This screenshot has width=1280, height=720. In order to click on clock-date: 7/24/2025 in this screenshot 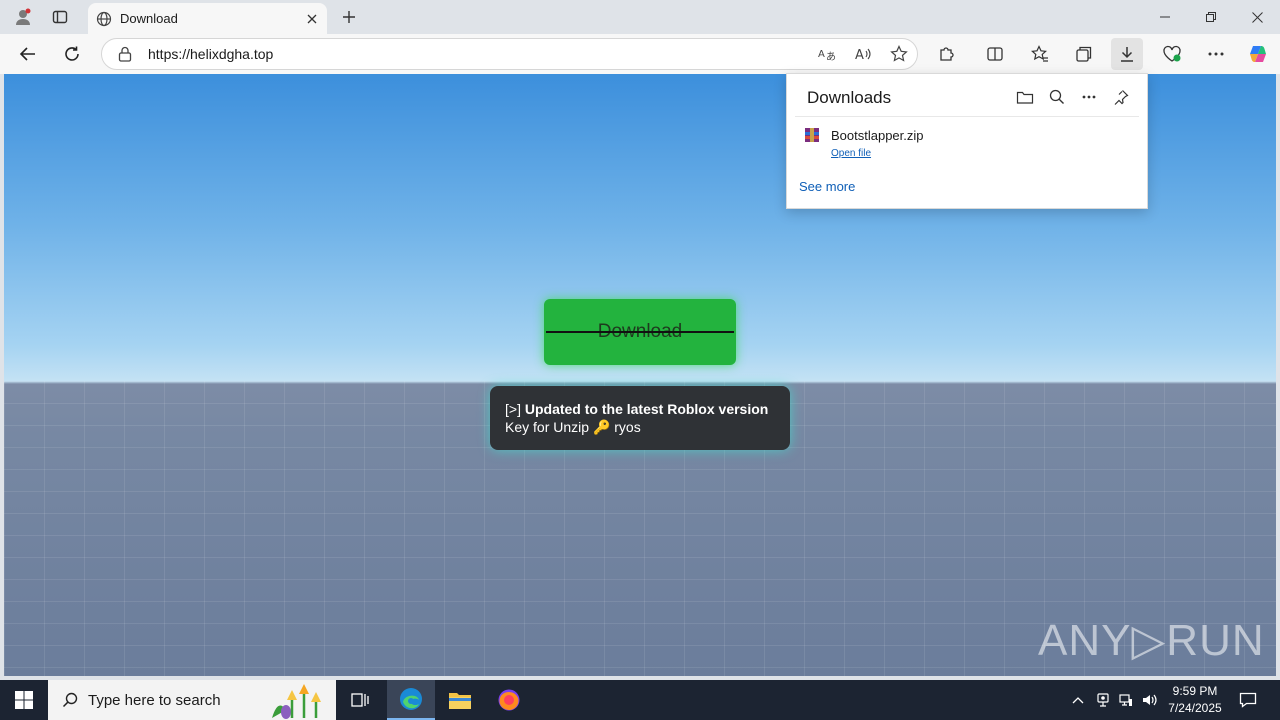, I will do `click(1195, 708)`.